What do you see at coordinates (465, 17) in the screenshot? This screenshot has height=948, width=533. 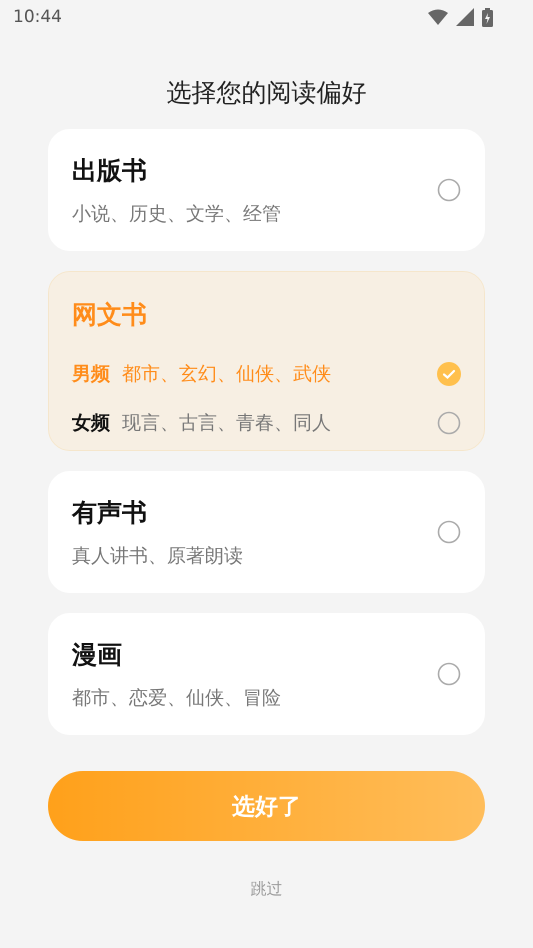 I see `signal-icon` at bounding box center [465, 17].